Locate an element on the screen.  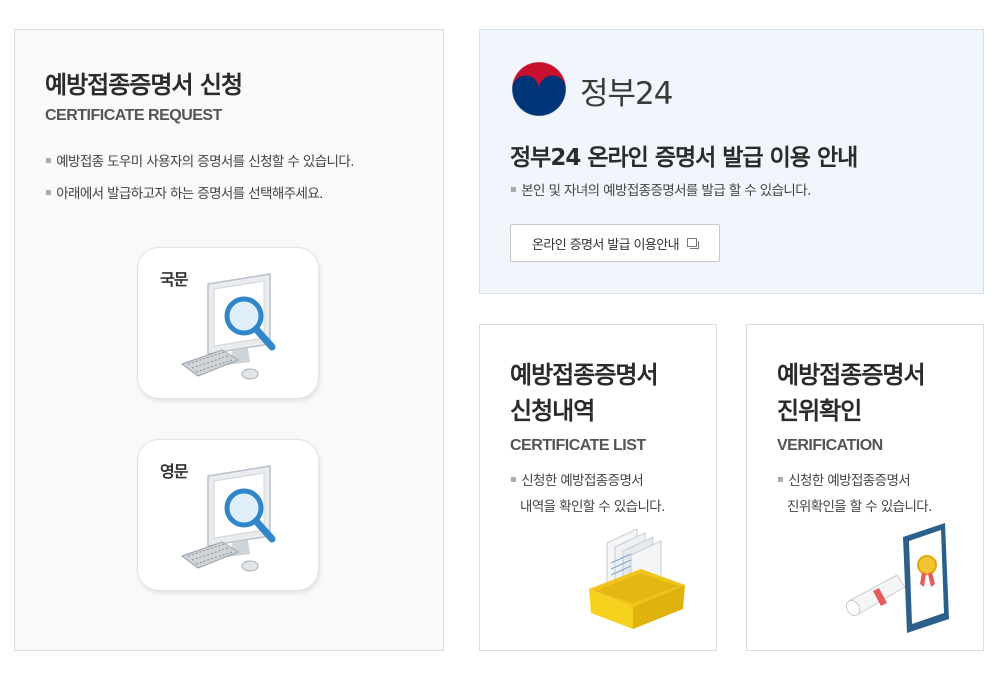
online-certificate-guide-button: 온라인 증명서 발급 이용안내 is located at coordinates (615, 243).